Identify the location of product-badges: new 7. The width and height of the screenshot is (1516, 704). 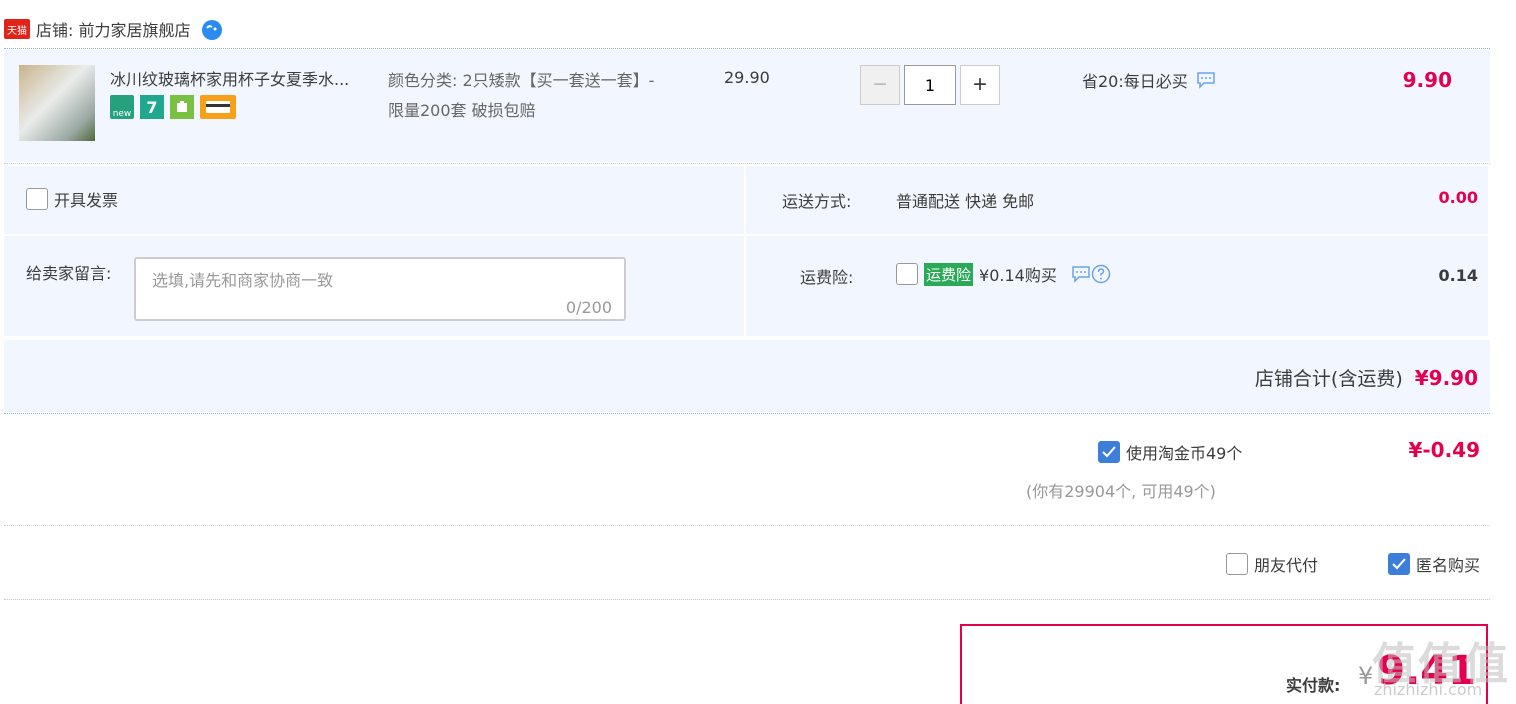
(173, 107).